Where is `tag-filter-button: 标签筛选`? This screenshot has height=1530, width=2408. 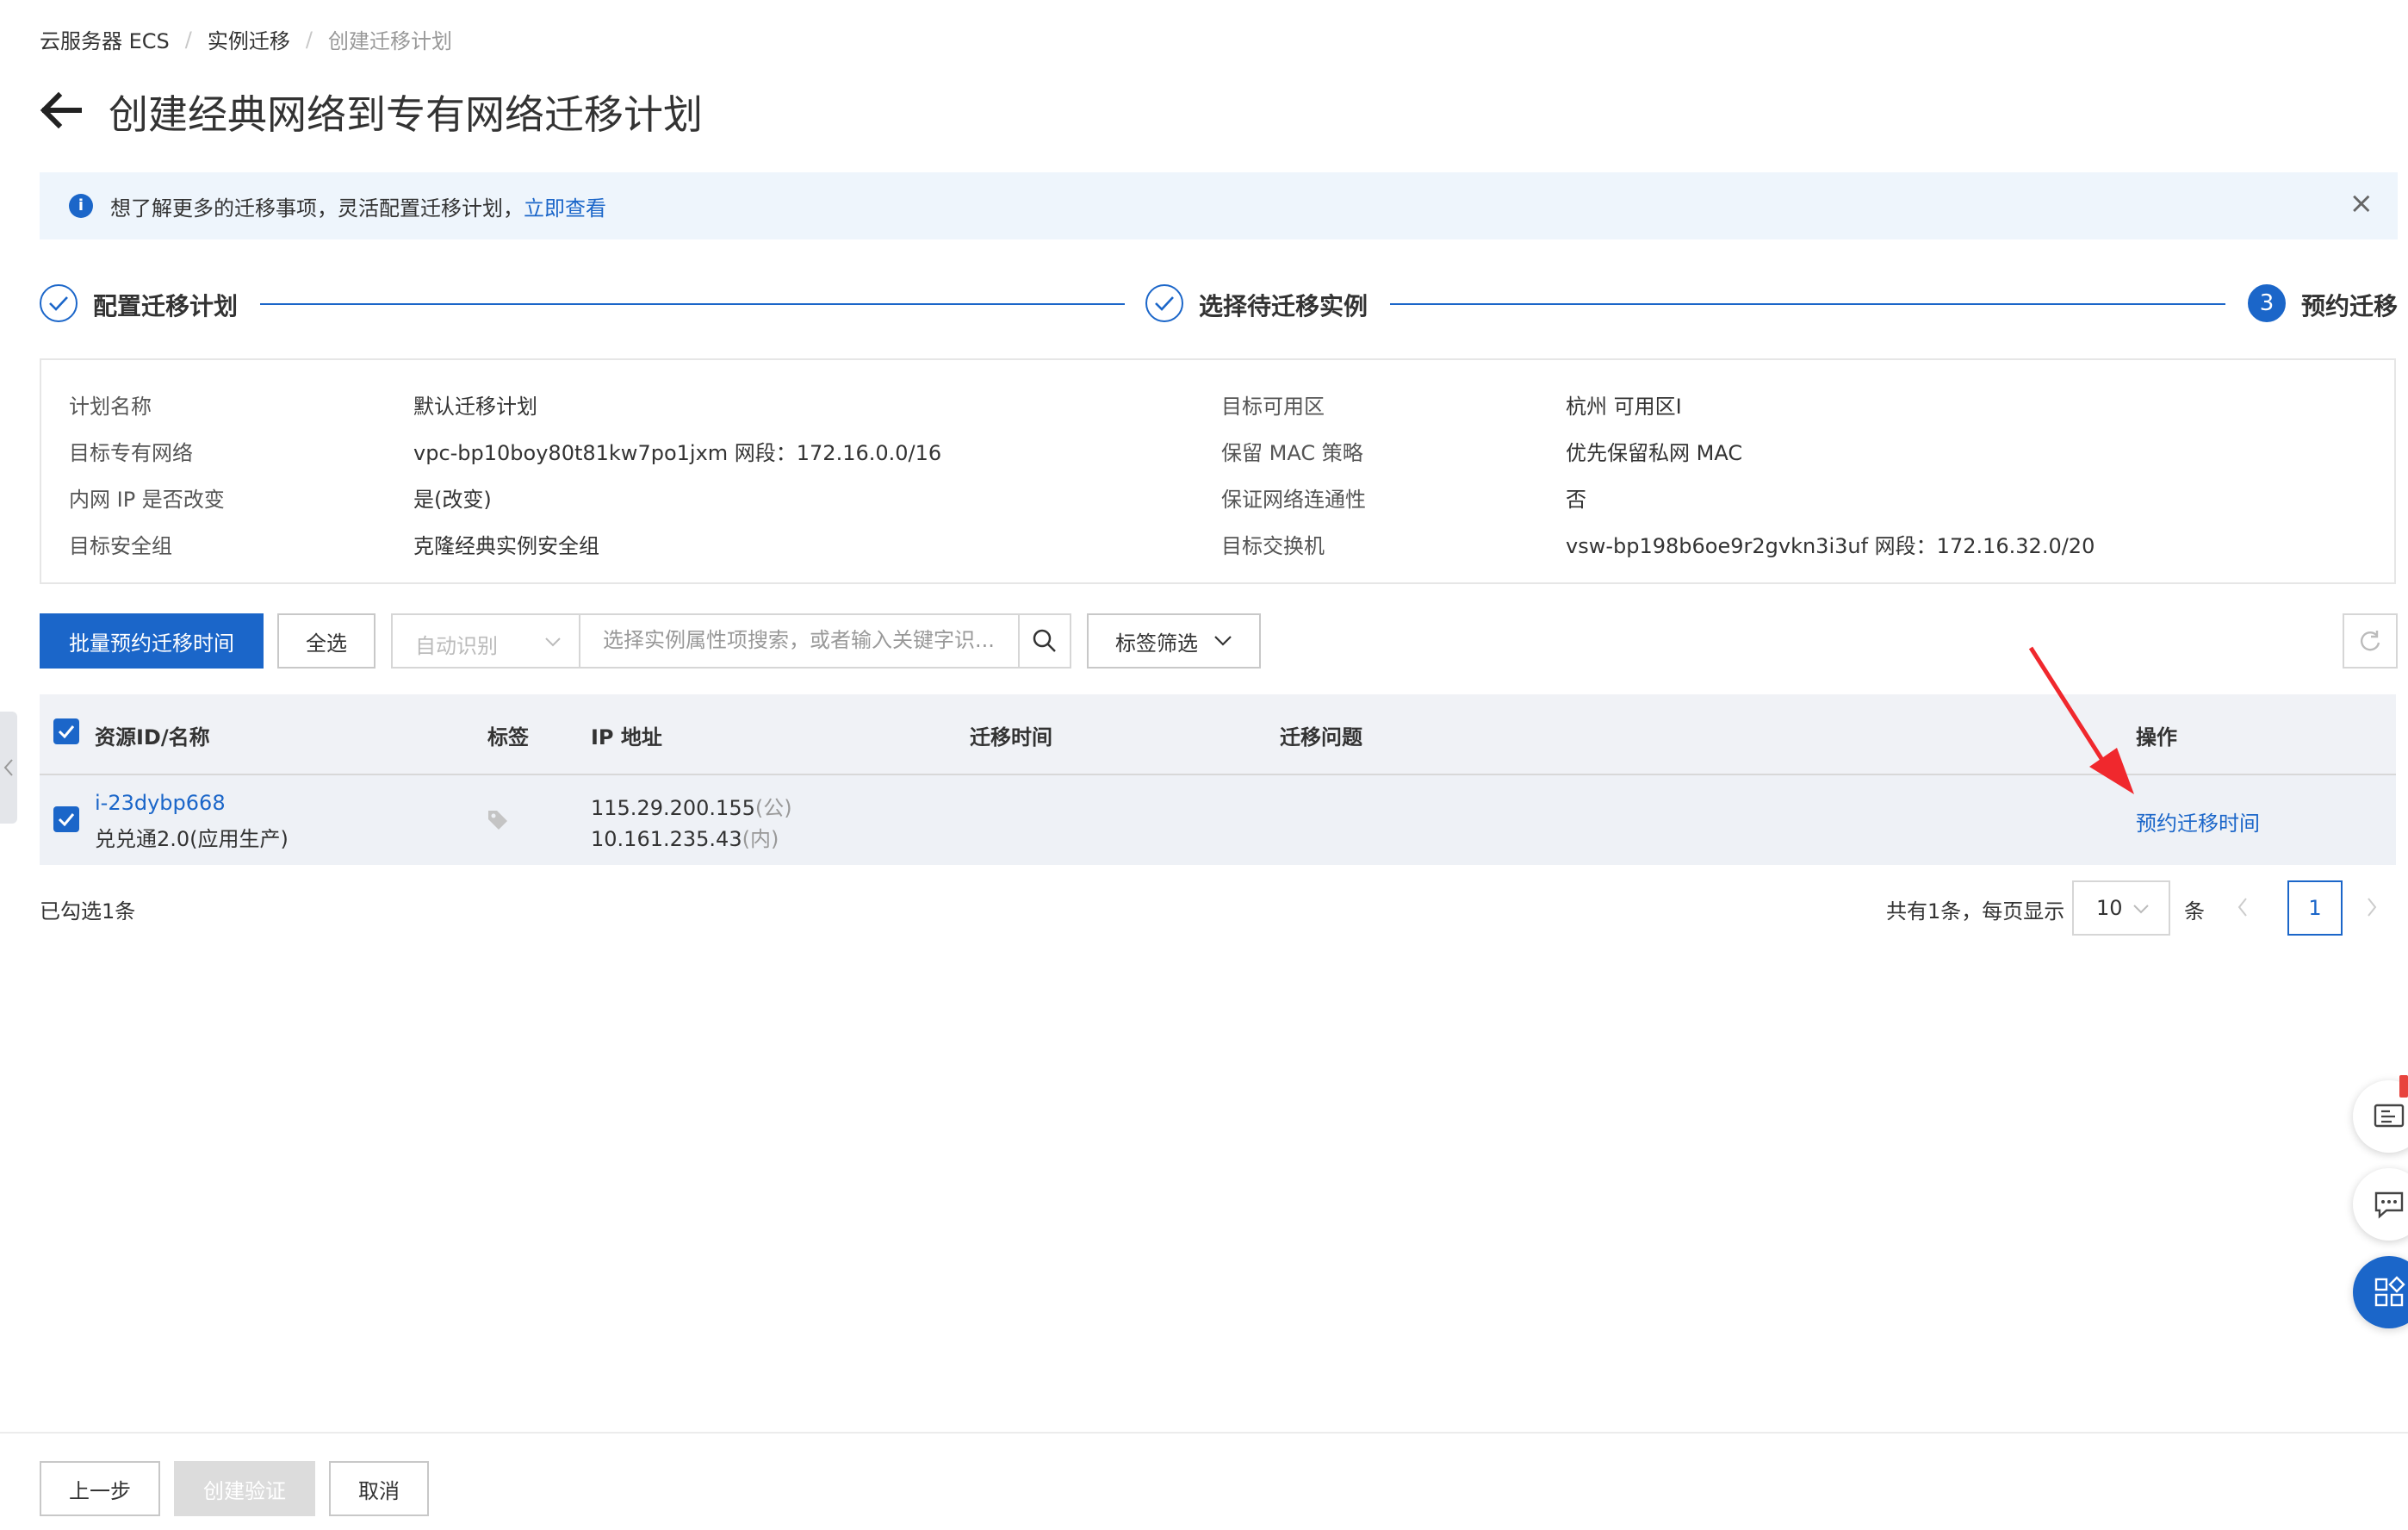
tag-filter-button: 标签筛选 is located at coordinates (1174, 641).